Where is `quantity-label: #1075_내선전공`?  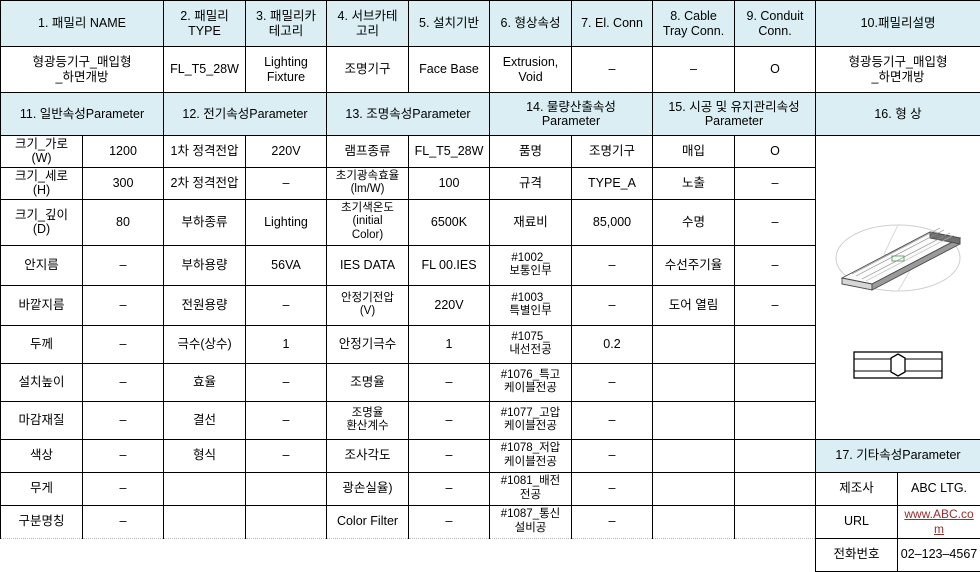
quantity-label: #1075_내선전공 is located at coordinates (531, 344).